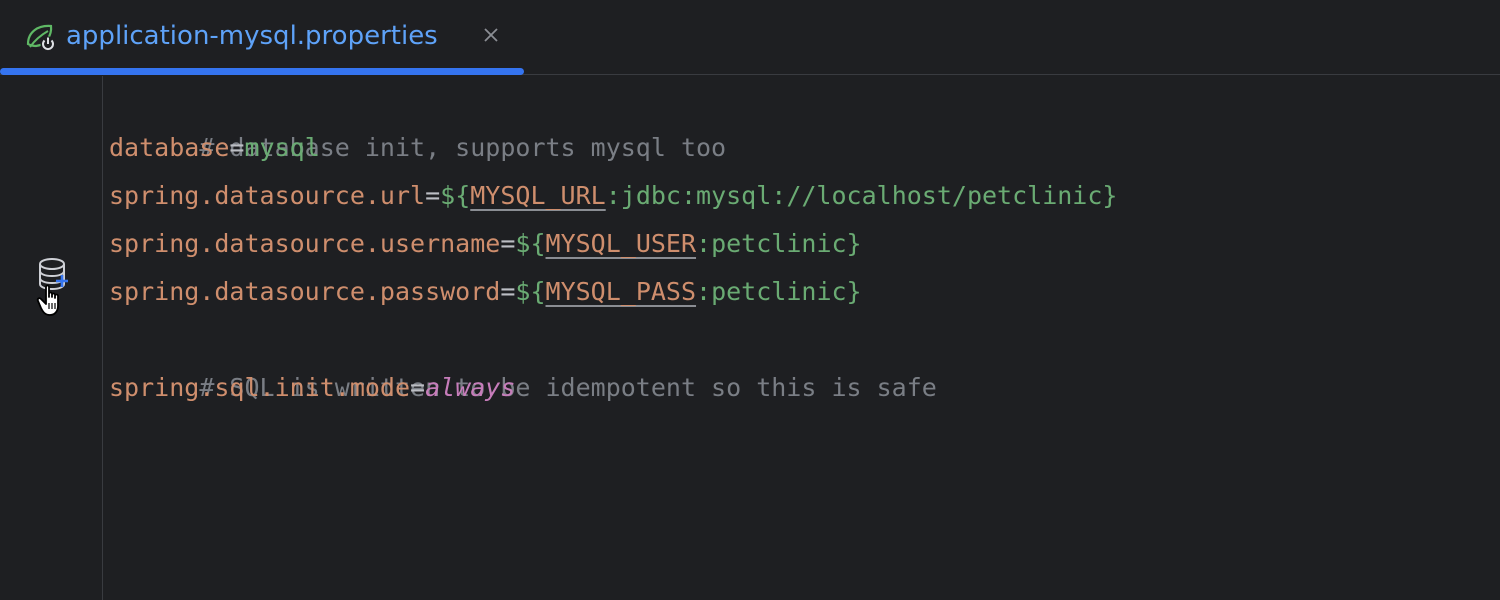  Describe the element at coordinates (537, 195) in the screenshot. I see `env-placeholder-mysql-url: MYSQL_URL` at that location.